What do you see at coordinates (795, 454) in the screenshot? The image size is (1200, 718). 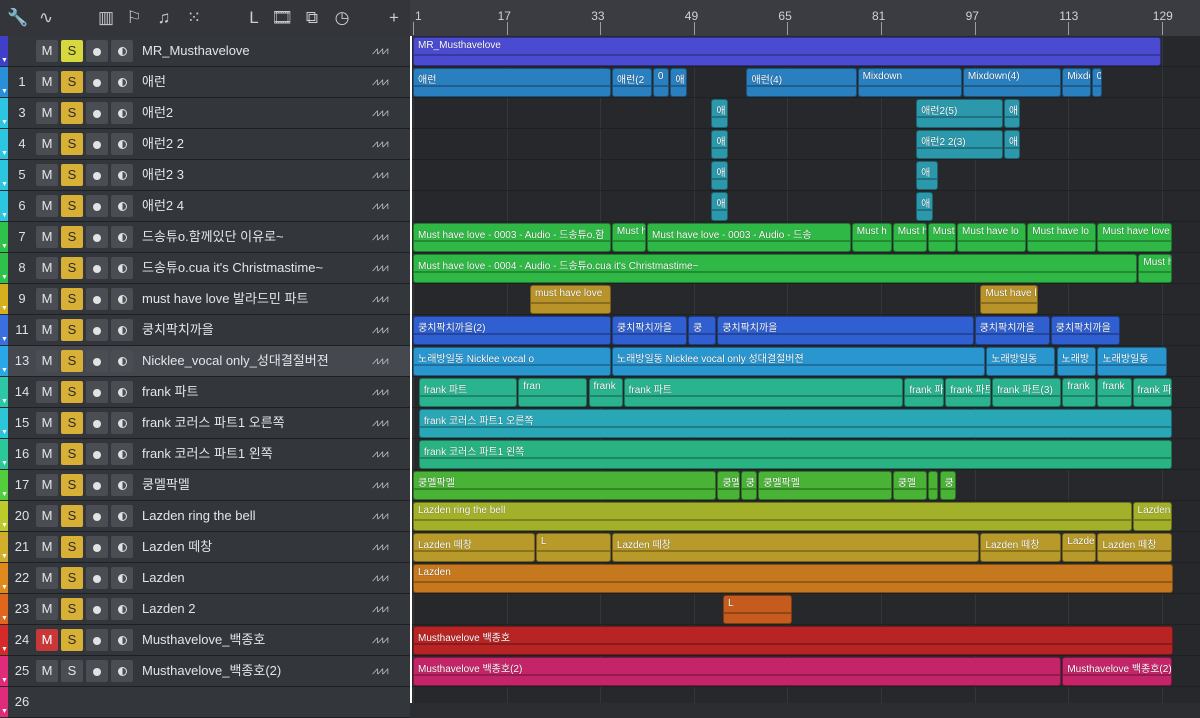 I see `audio-clip: frank 코러스 파트1 왼쪽` at bounding box center [795, 454].